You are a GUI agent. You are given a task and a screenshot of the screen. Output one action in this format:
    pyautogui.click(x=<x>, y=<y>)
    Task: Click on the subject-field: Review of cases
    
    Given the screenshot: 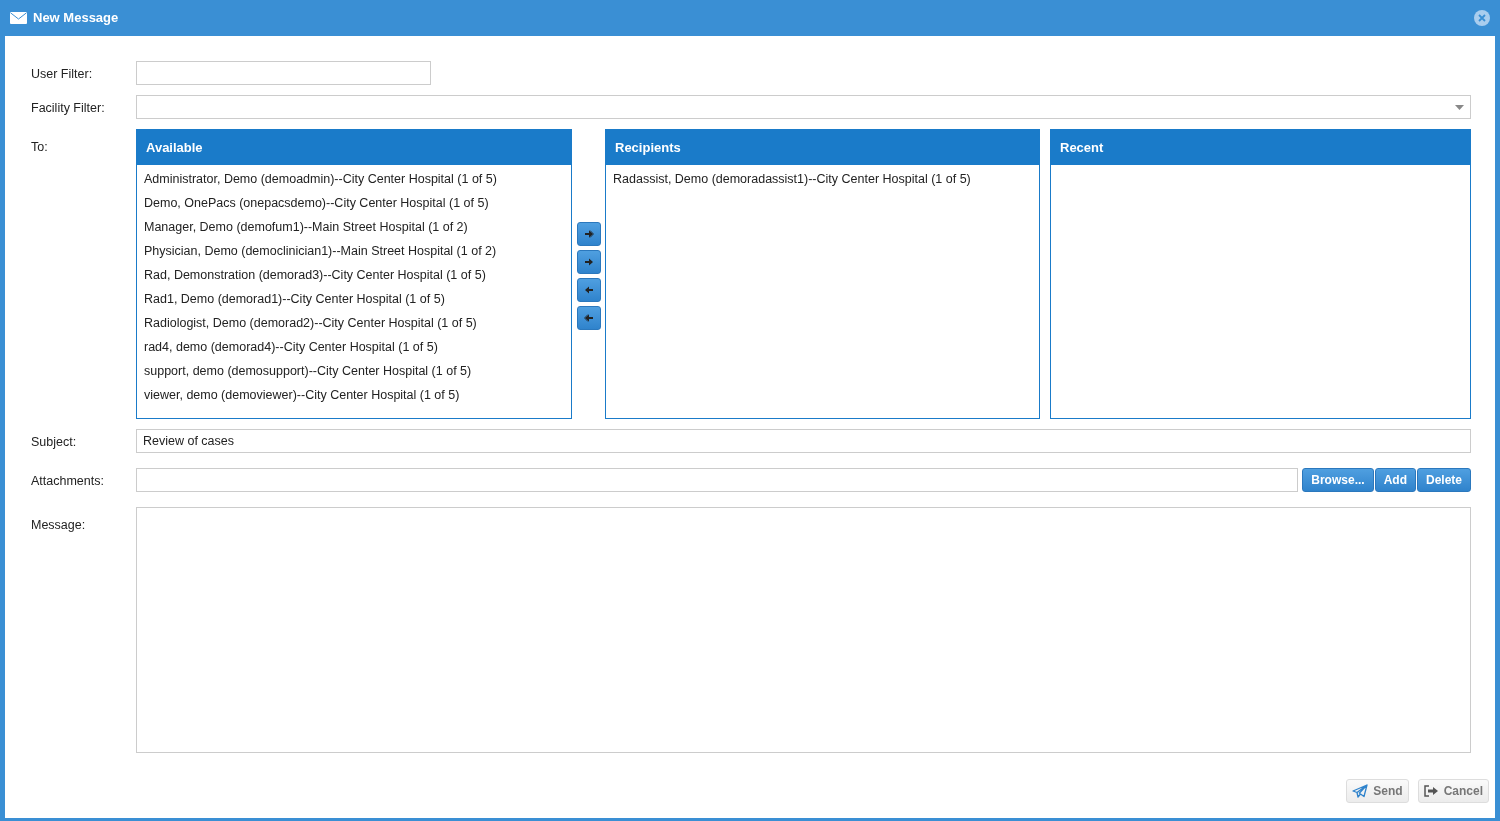 What is the action you would take?
    pyautogui.click(x=803, y=441)
    